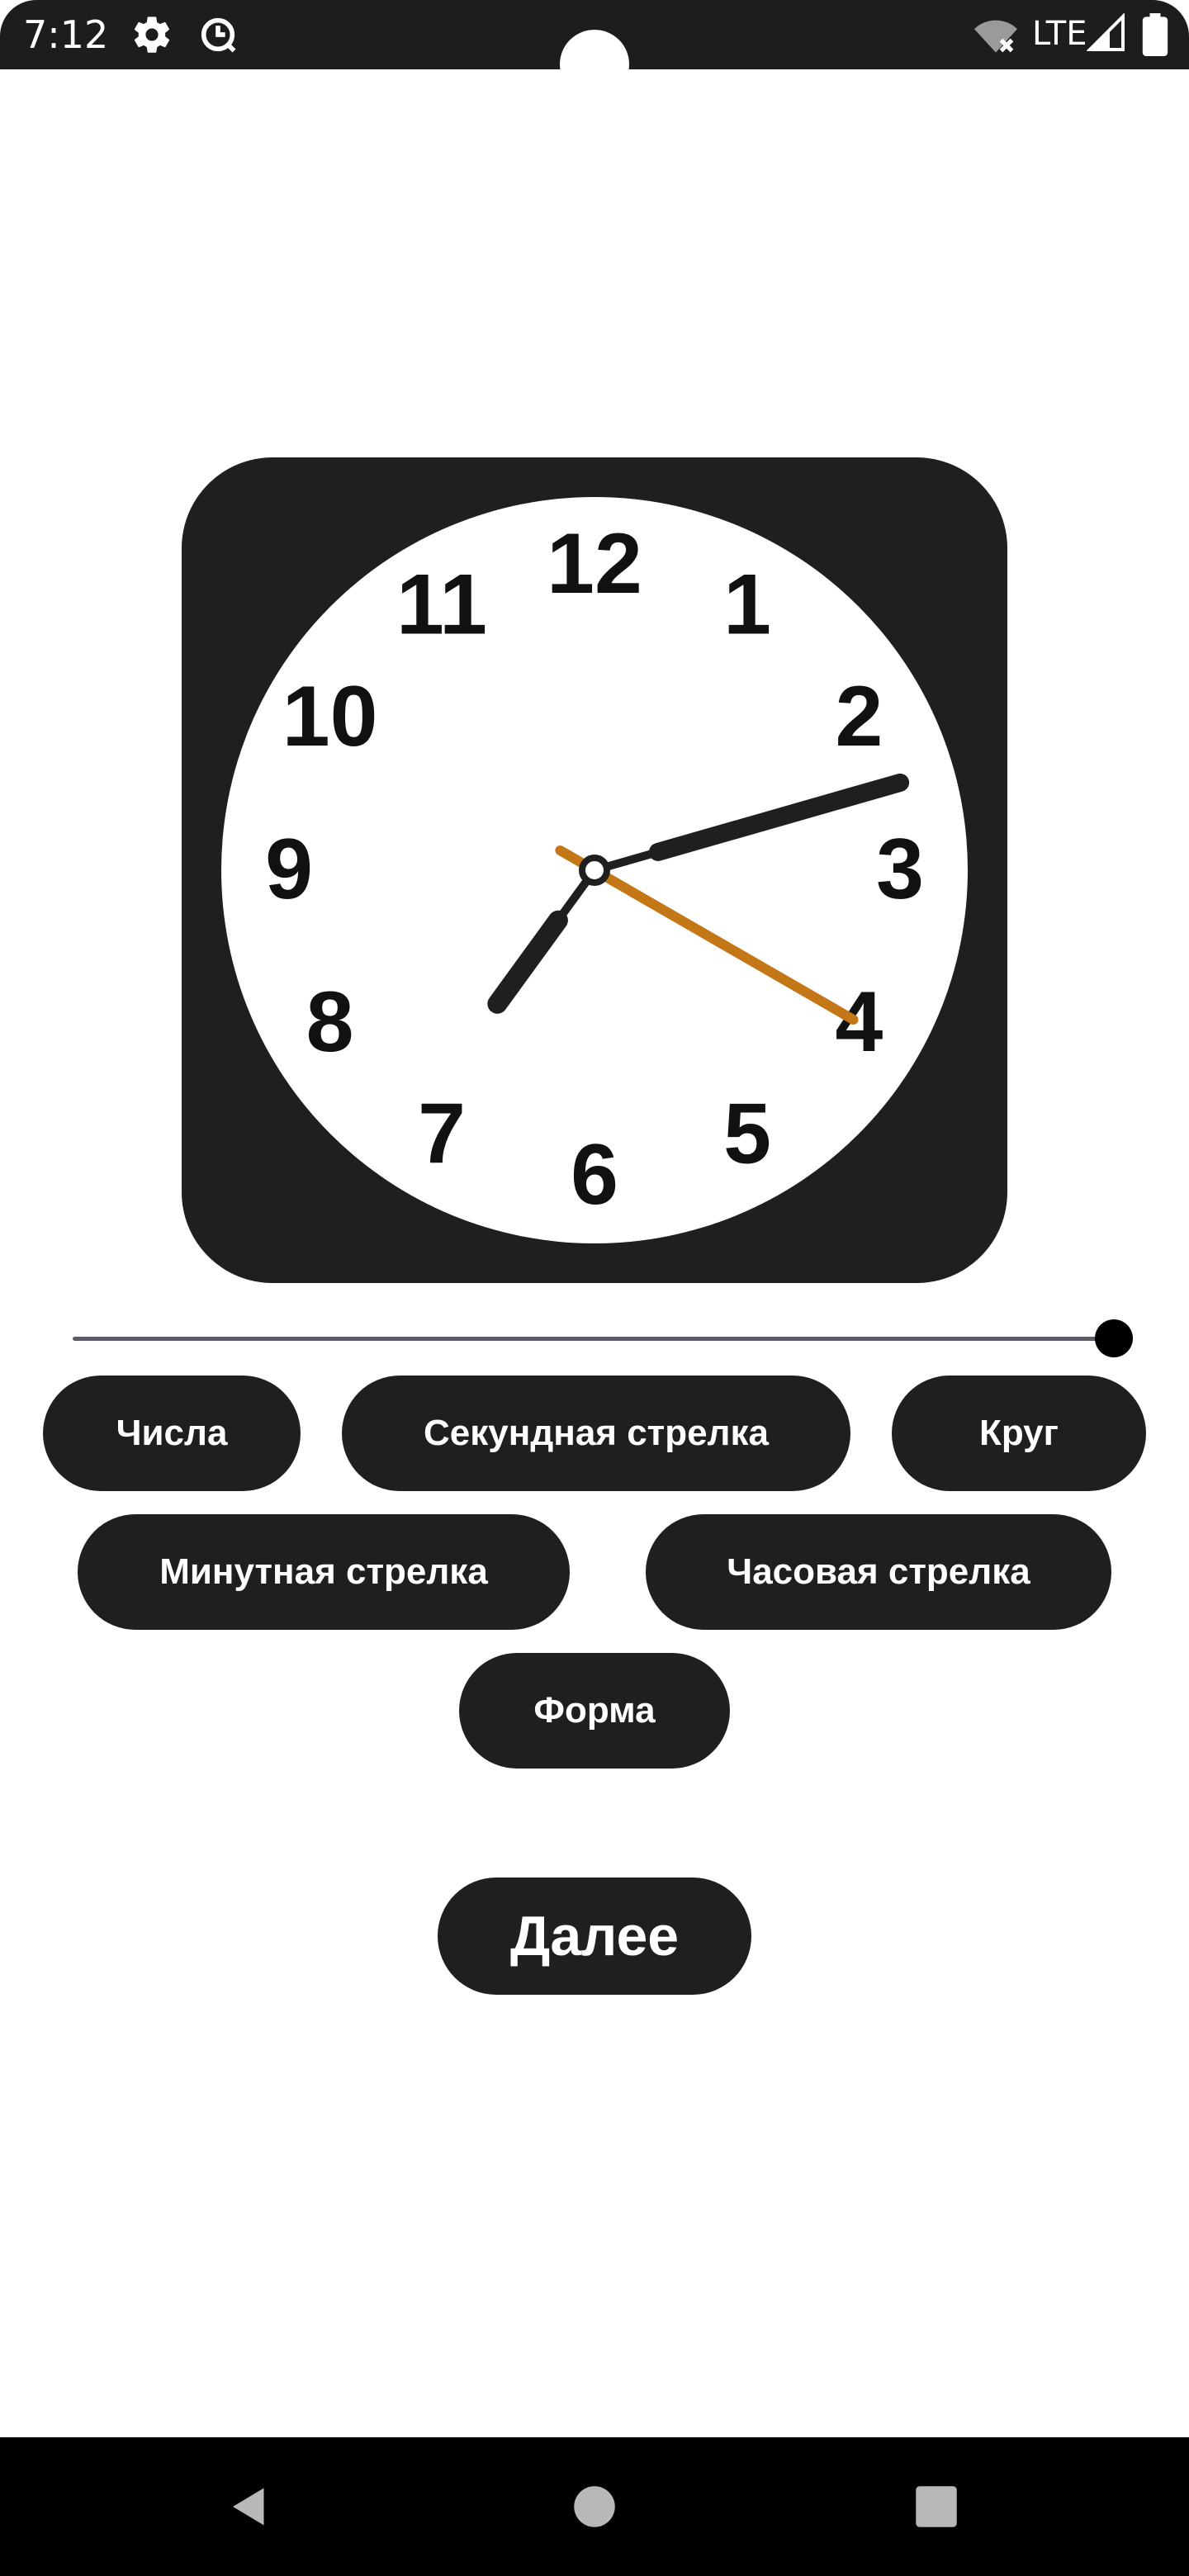 The image size is (1189, 2576). What do you see at coordinates (1019, 1433) in the screenshot?
I see `chip-circle: Круг` at bounding box center [1019, 1433].